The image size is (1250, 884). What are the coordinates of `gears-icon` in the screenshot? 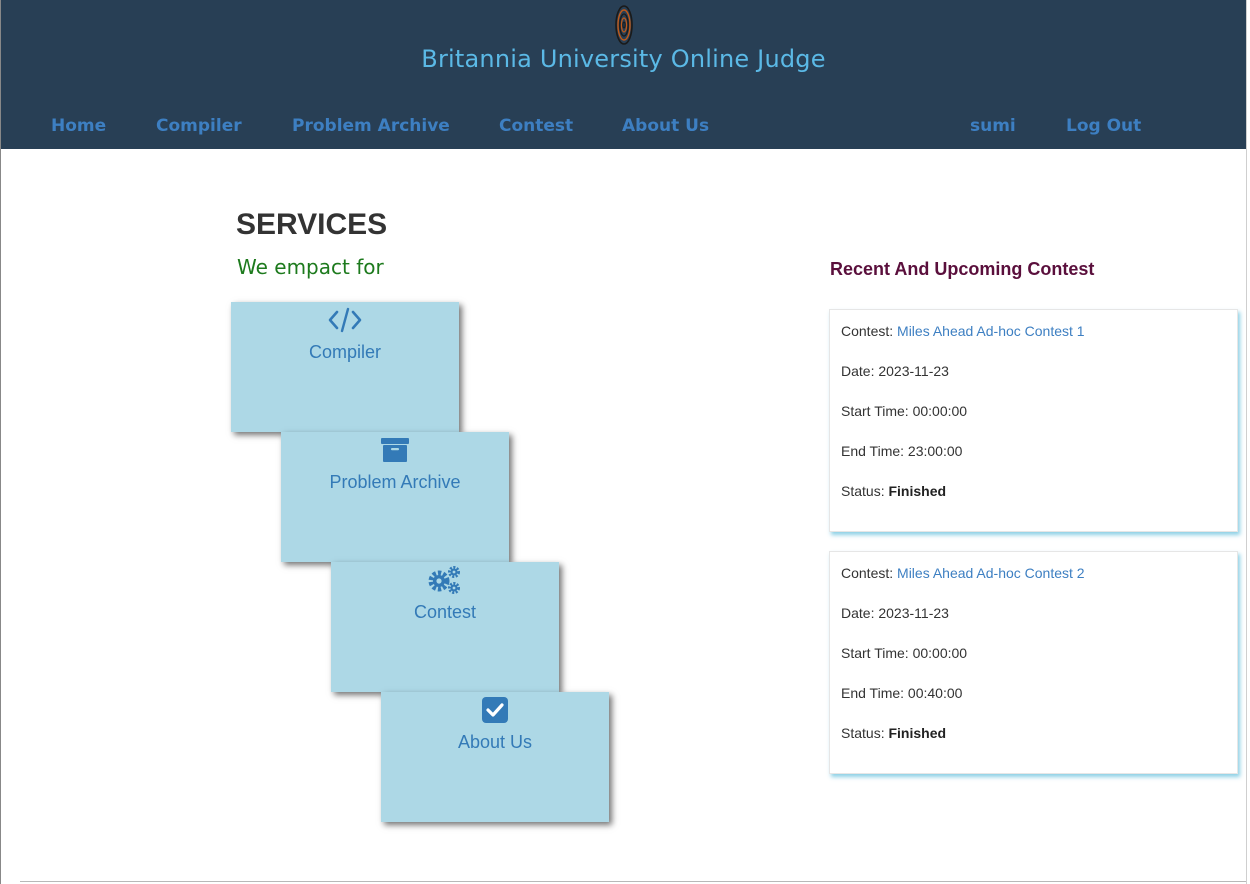 It's located at (444, 580).